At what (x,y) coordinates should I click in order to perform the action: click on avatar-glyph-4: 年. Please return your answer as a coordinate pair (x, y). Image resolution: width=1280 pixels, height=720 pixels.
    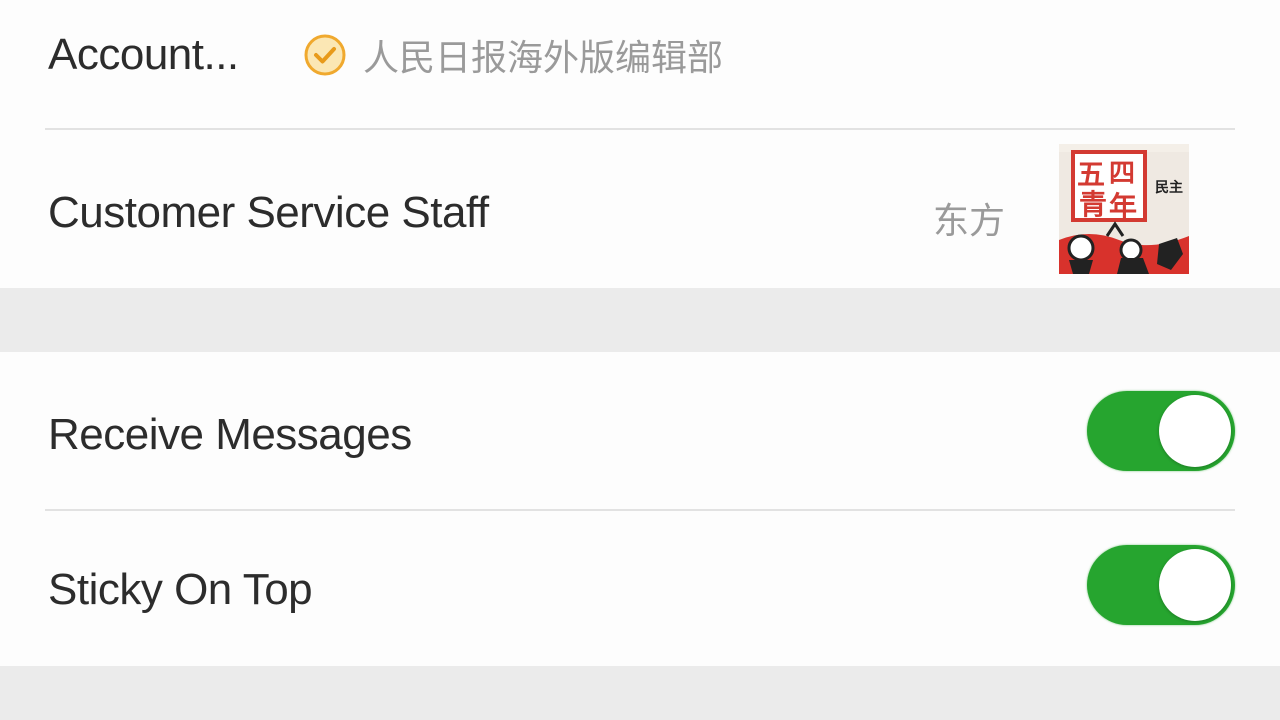
    Looking at the image, I should click on (1123, 206).